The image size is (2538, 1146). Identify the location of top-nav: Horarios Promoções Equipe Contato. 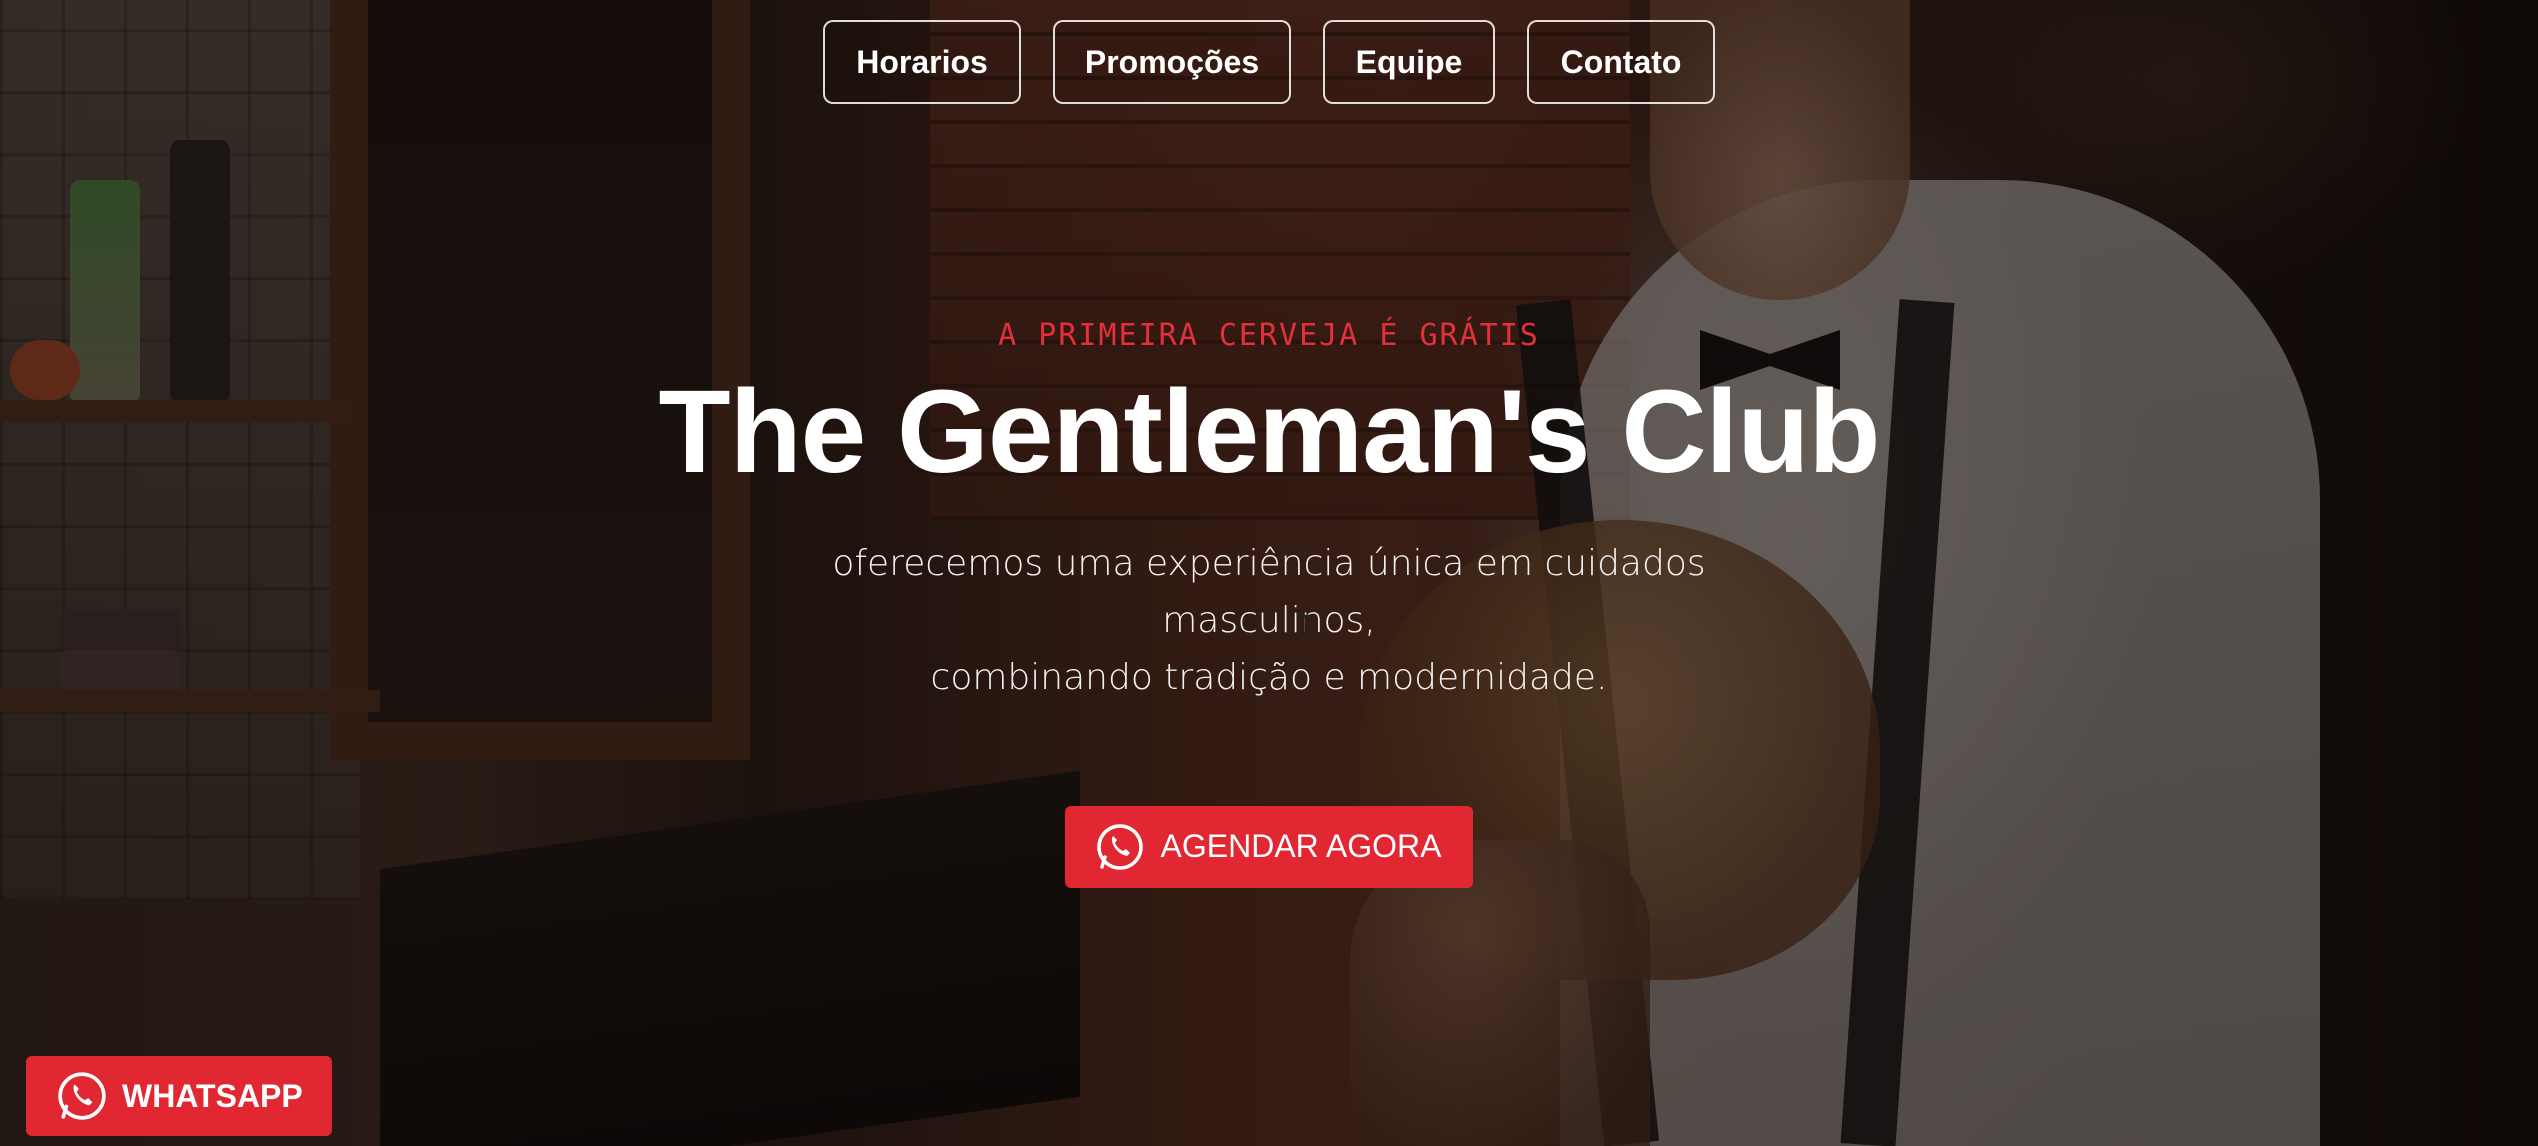
(1269, 62).